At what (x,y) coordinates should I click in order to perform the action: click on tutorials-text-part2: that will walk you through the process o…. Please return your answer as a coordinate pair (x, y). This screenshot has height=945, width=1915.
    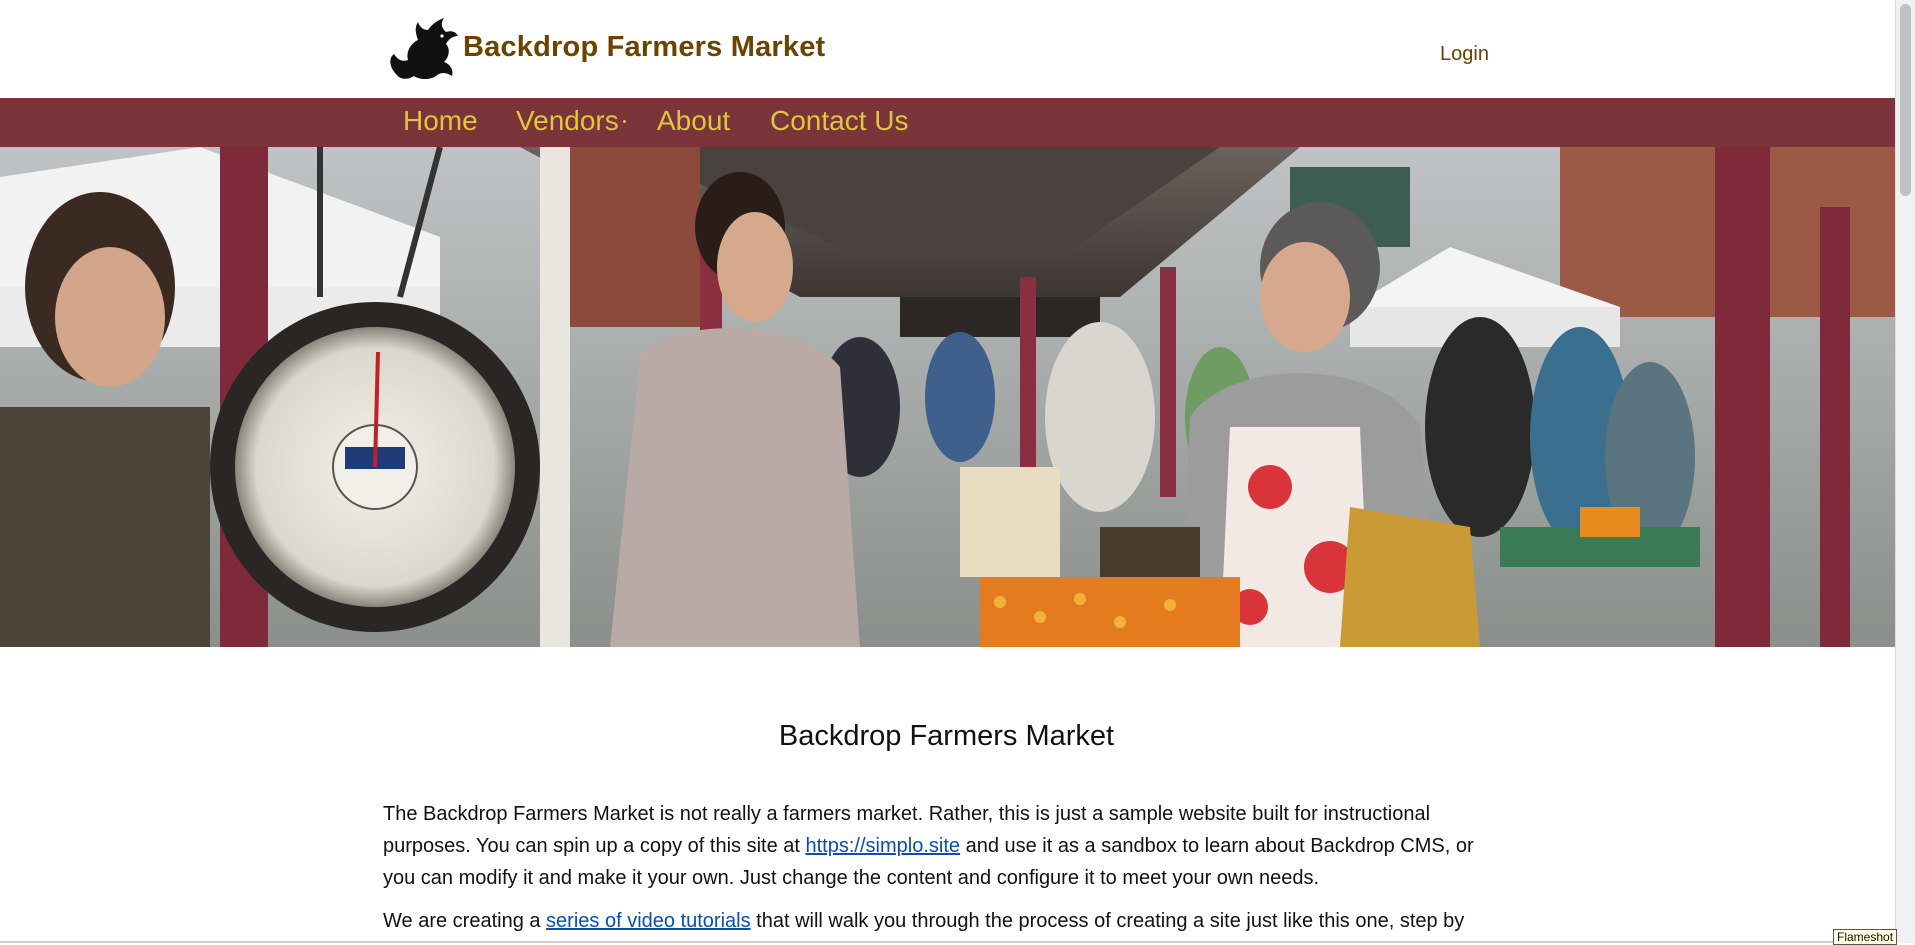
    Looking at the image, I should click on (1107, 921).